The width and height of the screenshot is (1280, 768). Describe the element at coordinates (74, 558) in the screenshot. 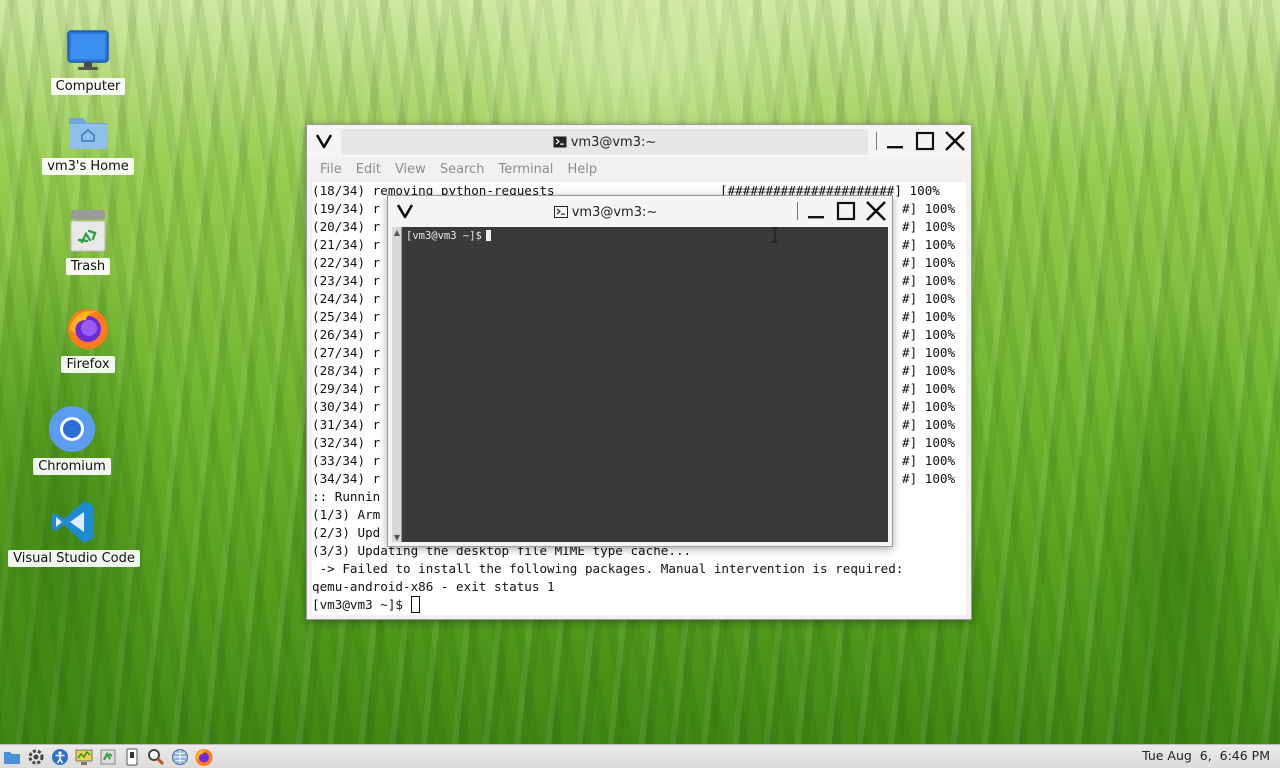

I see `desktop-icon-label: Visual Studio Code` at that location.